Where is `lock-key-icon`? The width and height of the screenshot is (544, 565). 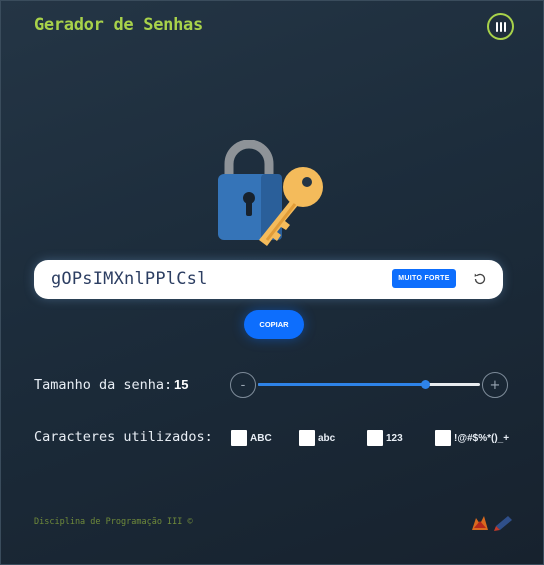
lock-key-icon is located at coordinates (270, 193).